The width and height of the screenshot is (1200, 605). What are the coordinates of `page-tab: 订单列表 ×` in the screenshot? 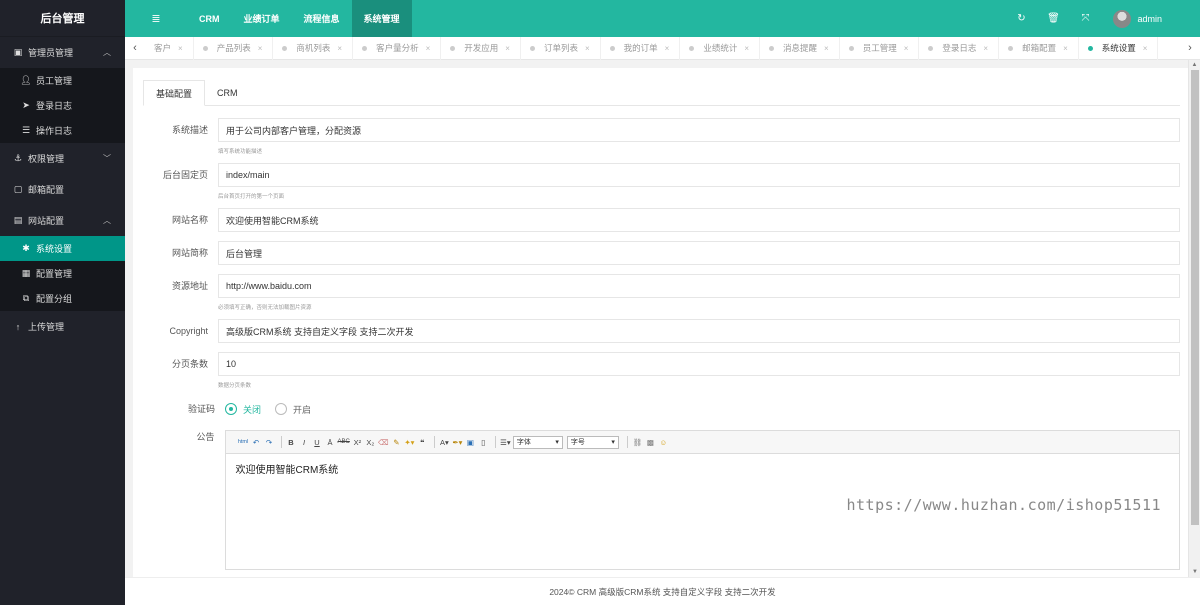 It's located at (561, 48).